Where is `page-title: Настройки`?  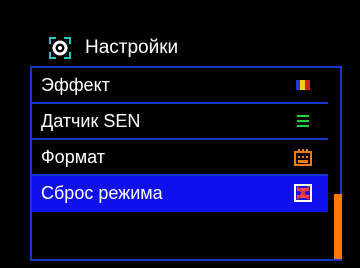 page-title: Настройки is located at coordinates (132, 47).